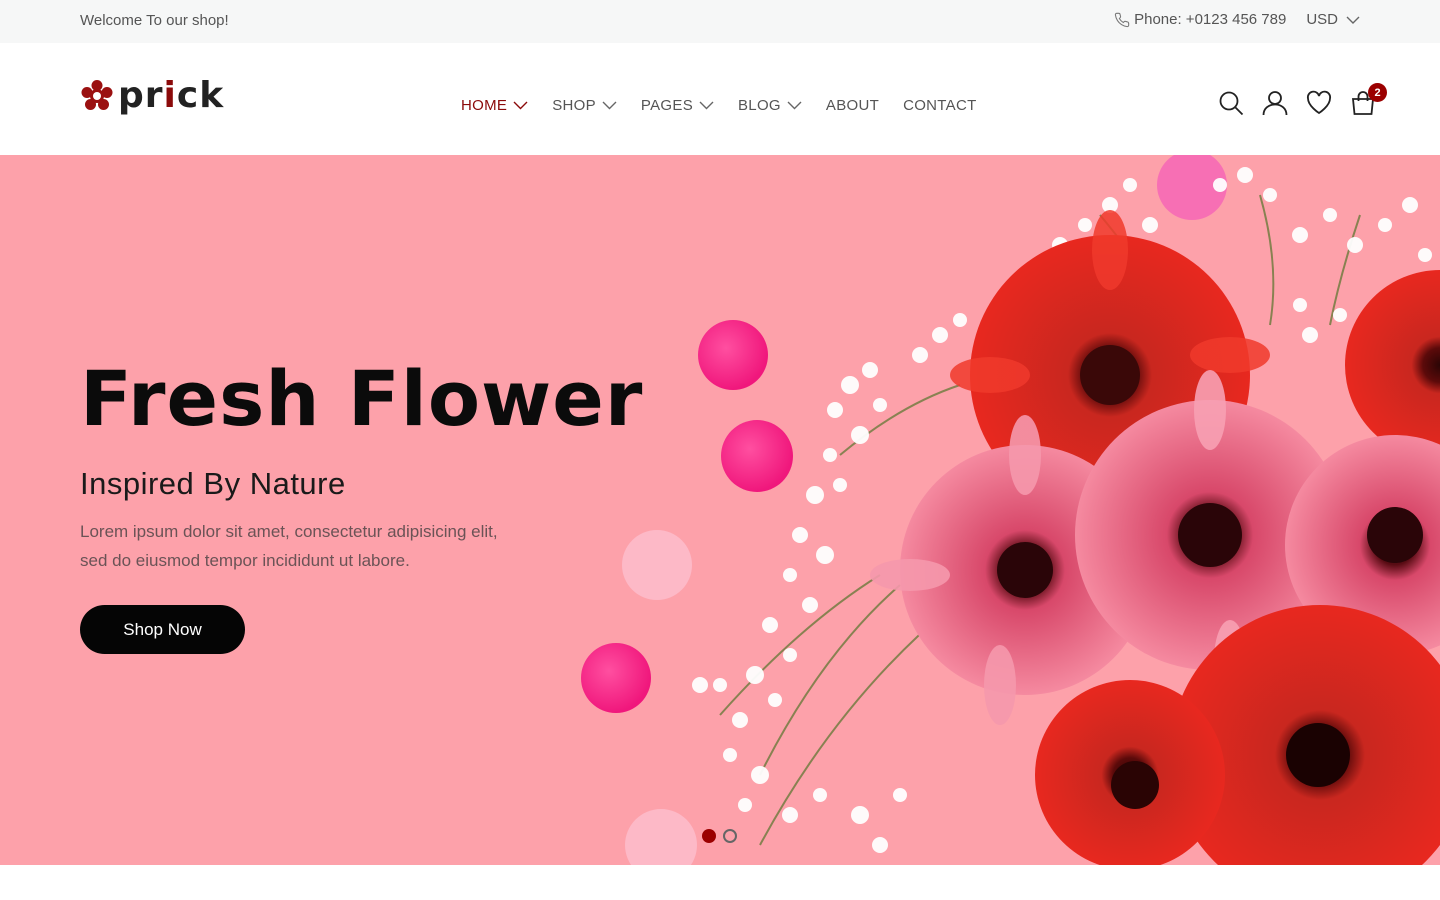 The image size is (1440, 900). I want to click on user-icon, so click(1275, 103).